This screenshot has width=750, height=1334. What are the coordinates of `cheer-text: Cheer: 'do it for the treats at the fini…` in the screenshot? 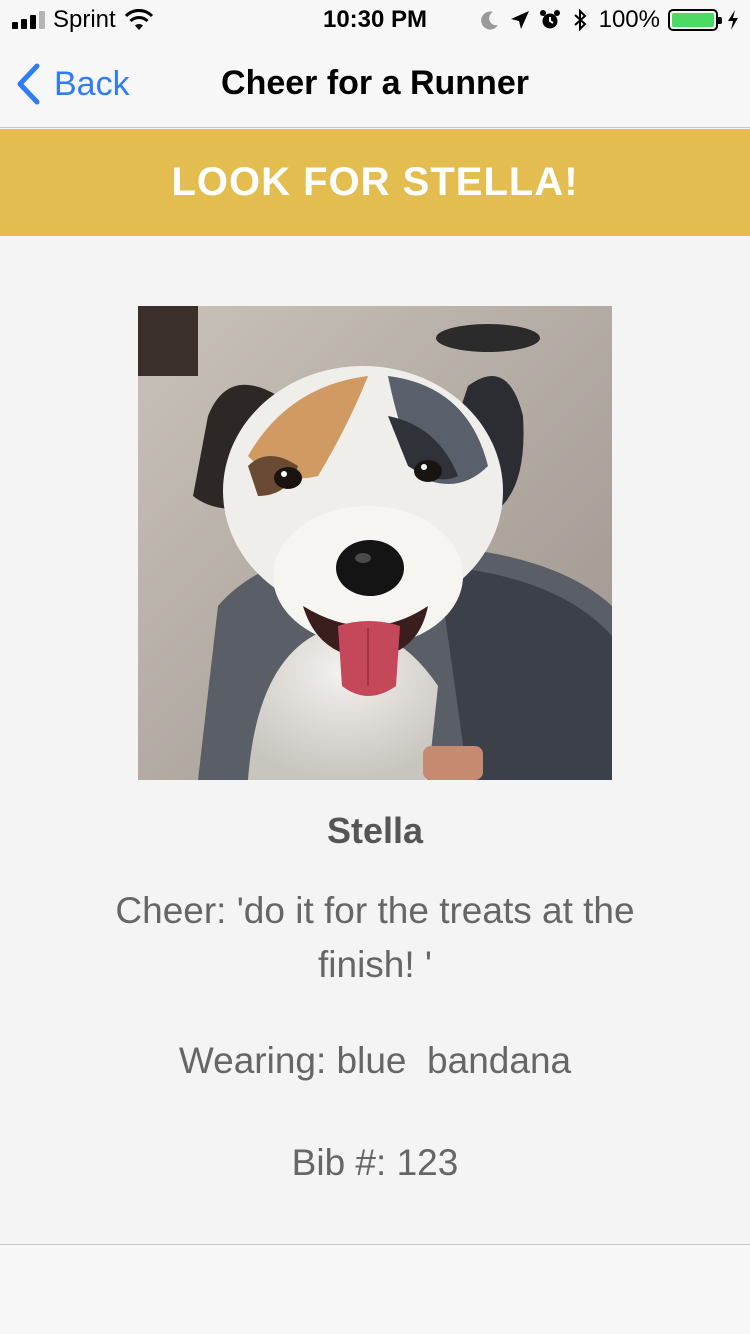 It's located at (375, 937).